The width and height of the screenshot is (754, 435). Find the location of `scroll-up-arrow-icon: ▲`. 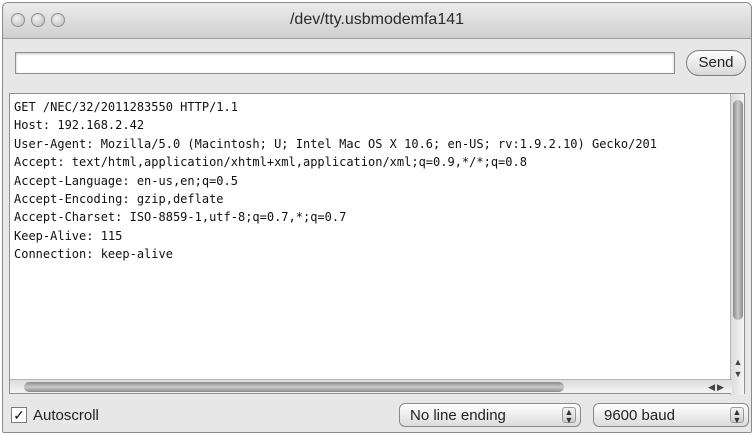

scroll-up-arrow-icon: ▲ is located at coordinates (738, 362).